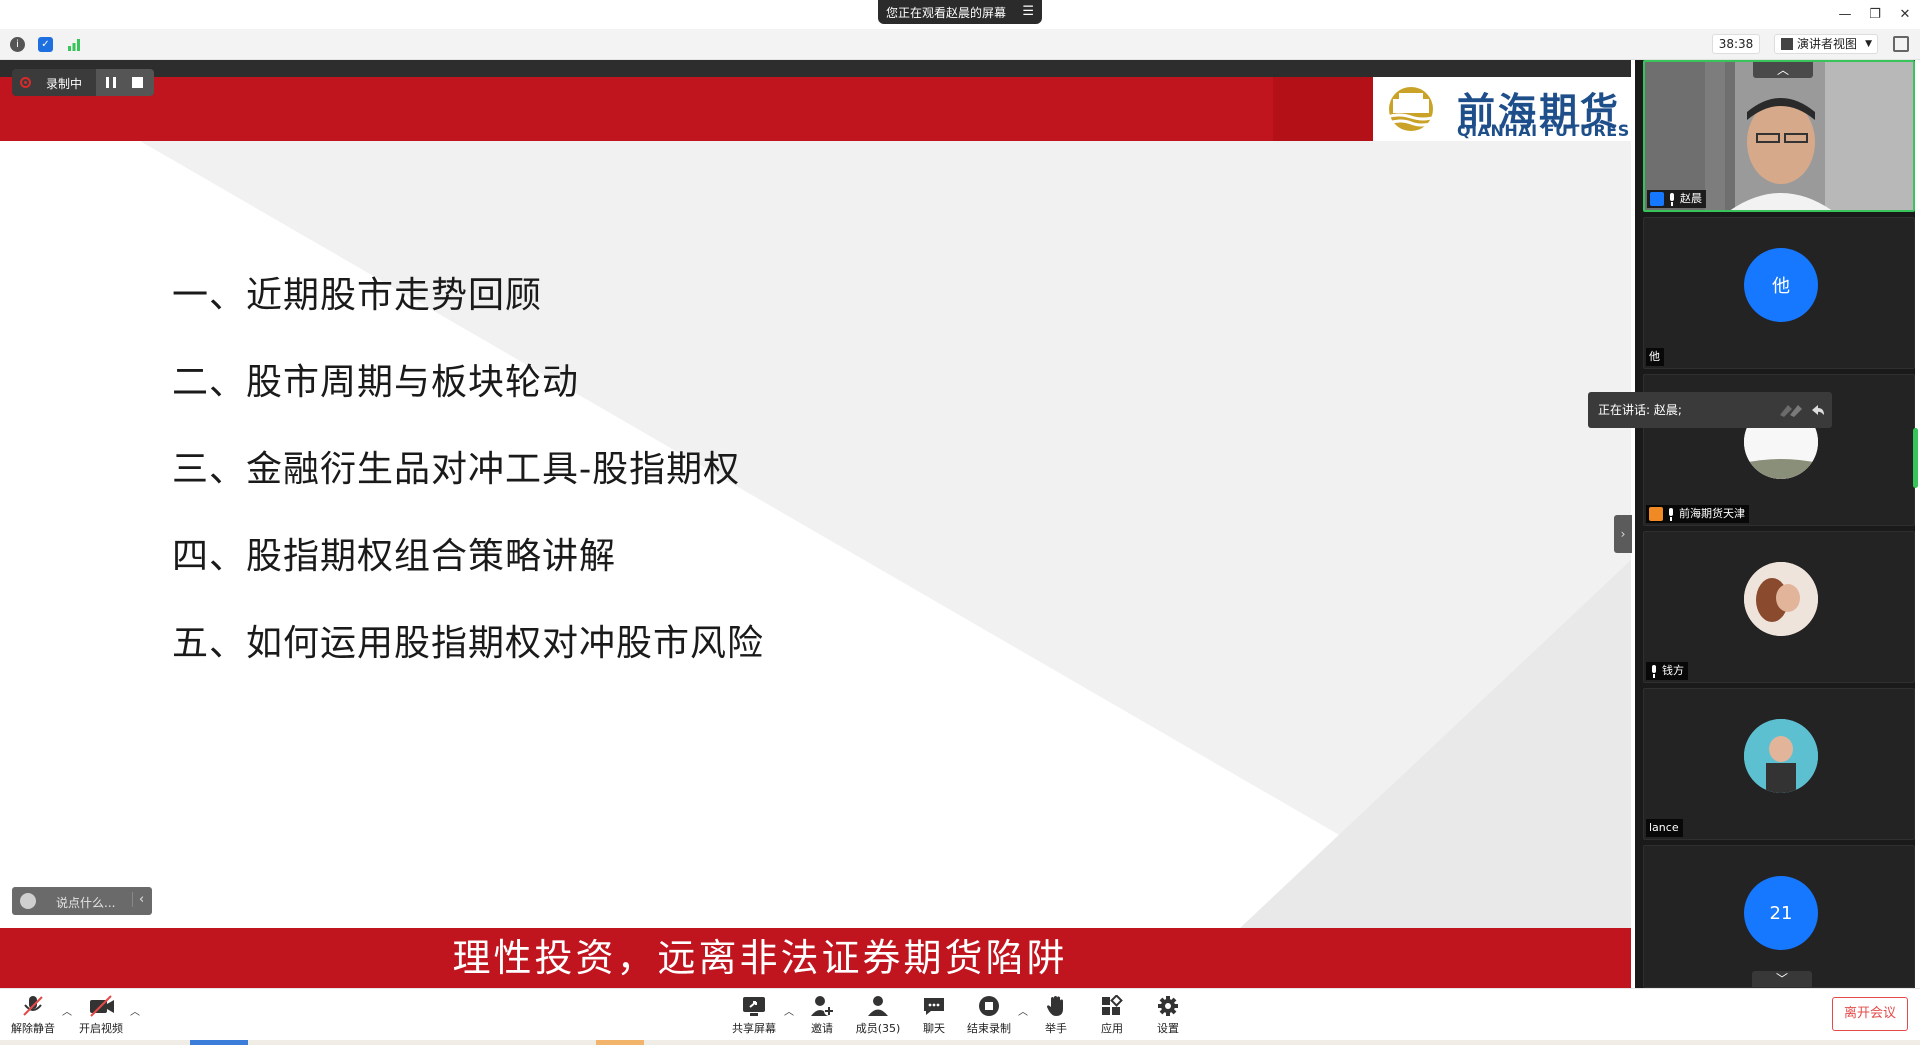 This screenshot has height=1045, width=1920. I want to click on share-options-chevron-icon: ︿, so click(789, 1010).